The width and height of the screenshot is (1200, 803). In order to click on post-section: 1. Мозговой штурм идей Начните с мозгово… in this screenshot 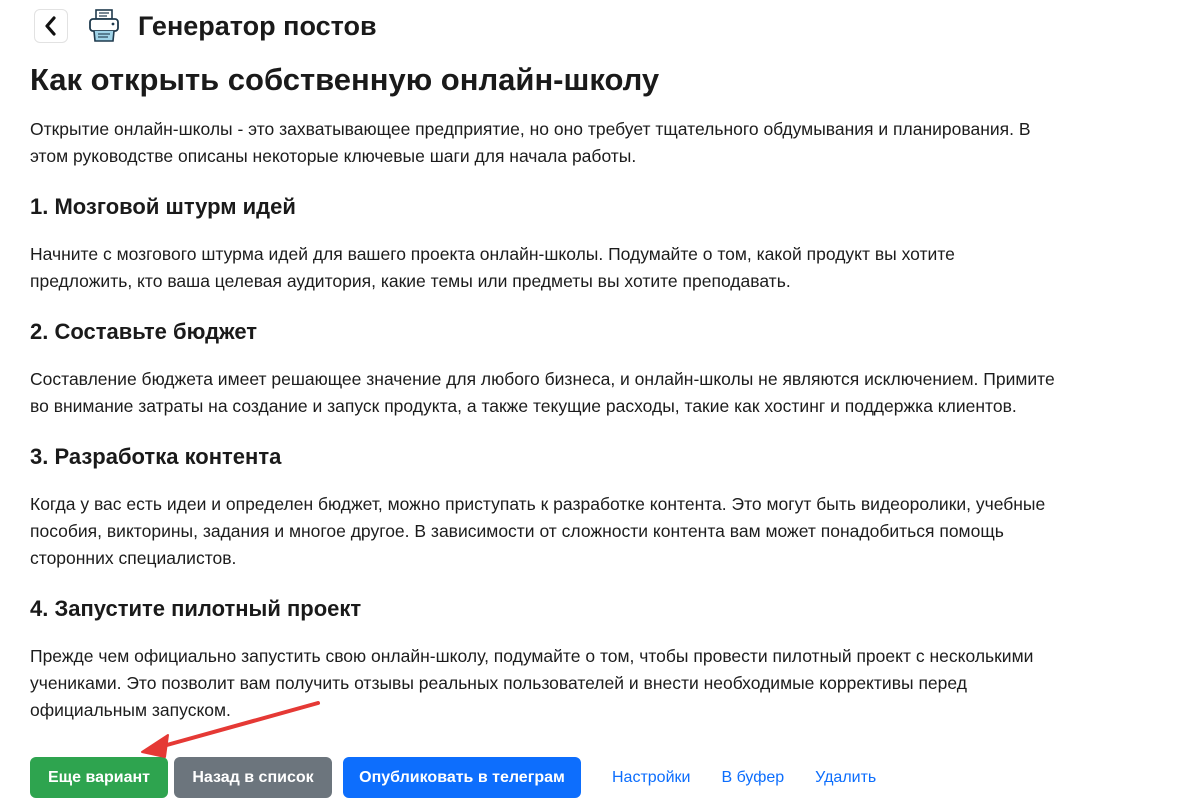, I will do `click(545, 243)`.